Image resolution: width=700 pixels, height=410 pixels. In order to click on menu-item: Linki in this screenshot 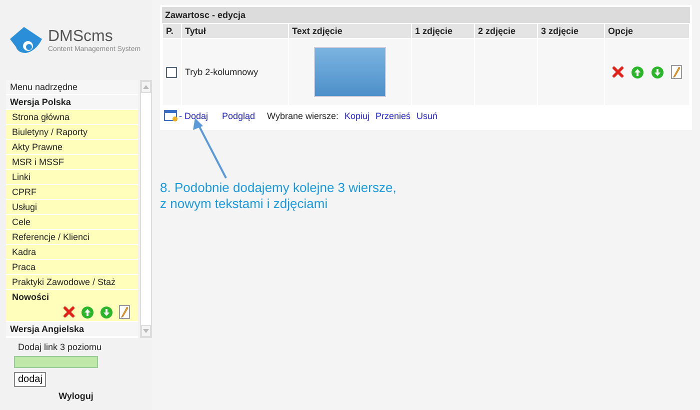, I will do `click(72, 177)`.